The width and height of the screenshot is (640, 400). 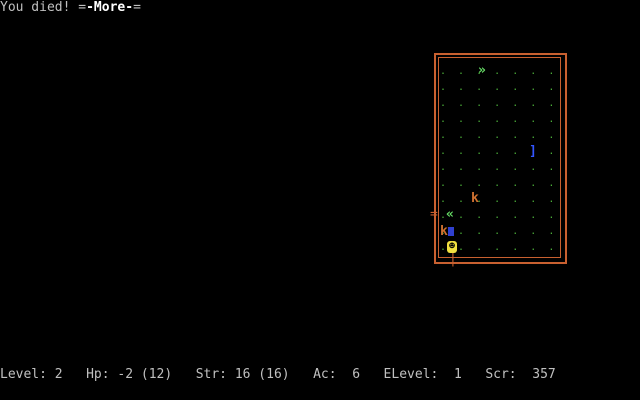 What do you see at coordinates (453, 259) in the screenshot?
I see `door-bottom-icon: |` at bounding box center [453, 259].